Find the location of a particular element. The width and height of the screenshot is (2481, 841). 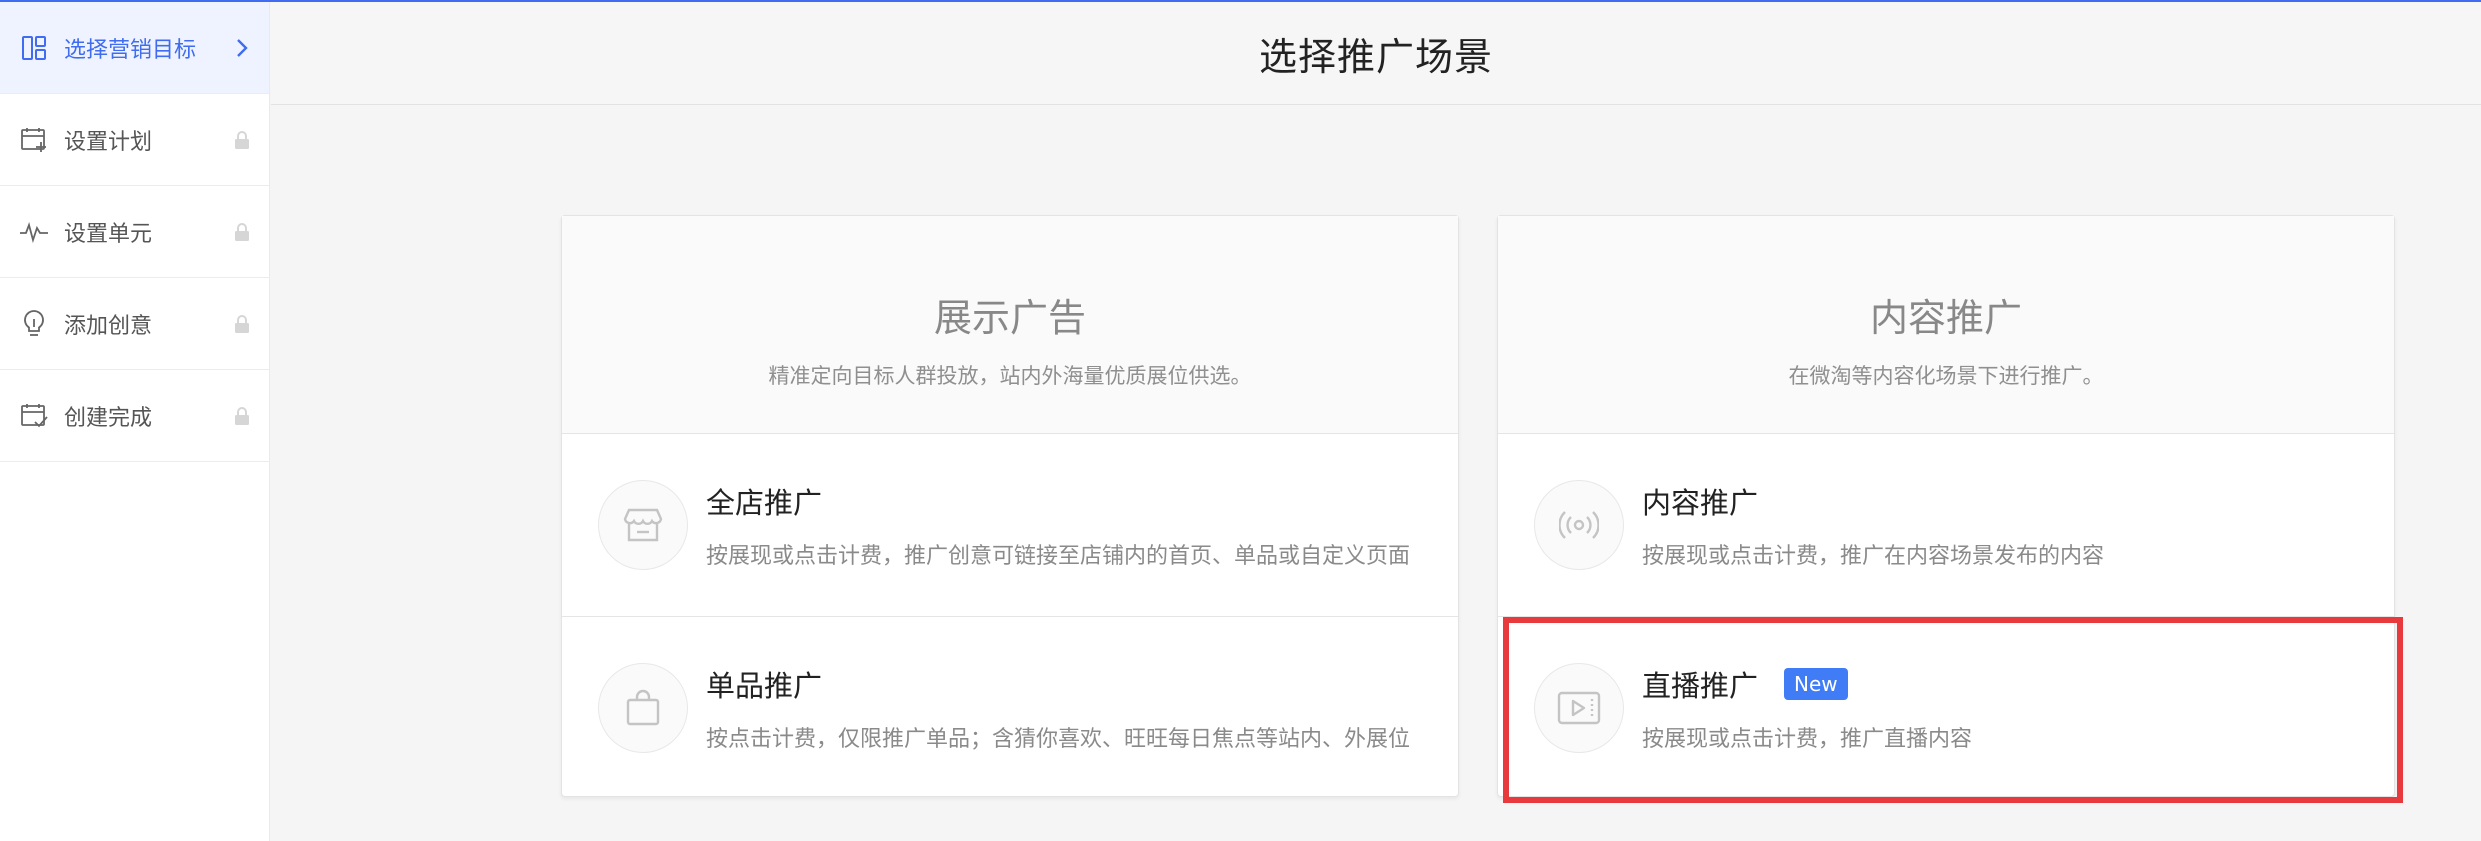

option-content-promotion: 内容推广 按展现或点击计费，推广在内容场景发布的内容 is located at coordinates (1946, 525).